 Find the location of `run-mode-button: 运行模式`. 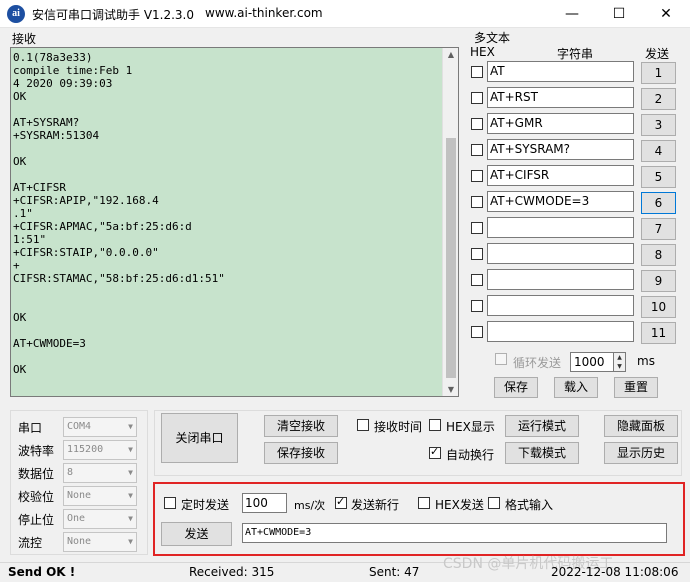

run-mode-button: 运行模式 is located at coordinates (542, 426).